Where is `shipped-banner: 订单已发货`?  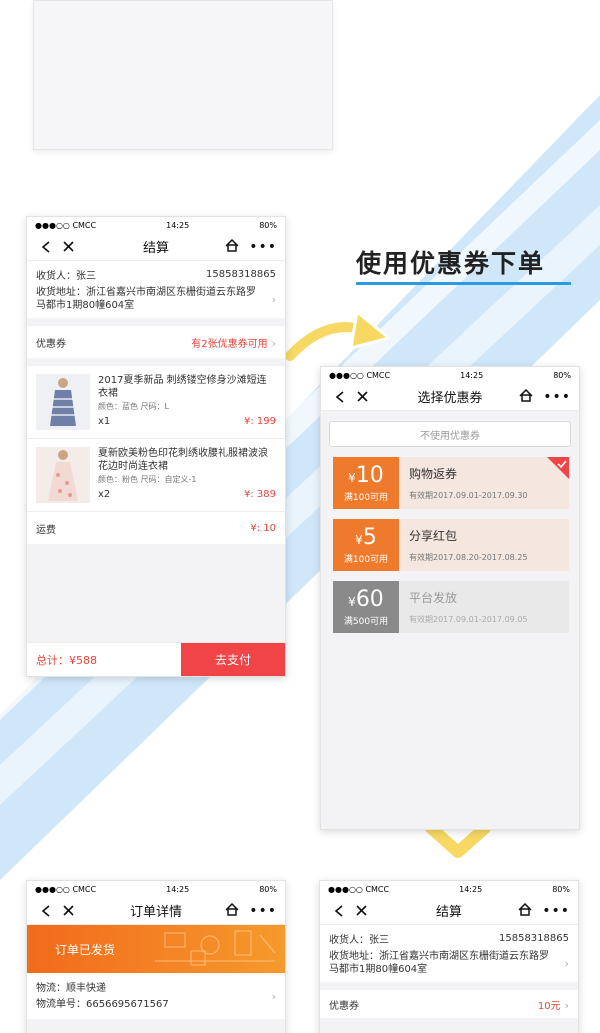
shipped-banner: 订单已发货 is located at coordinates (156, 949).